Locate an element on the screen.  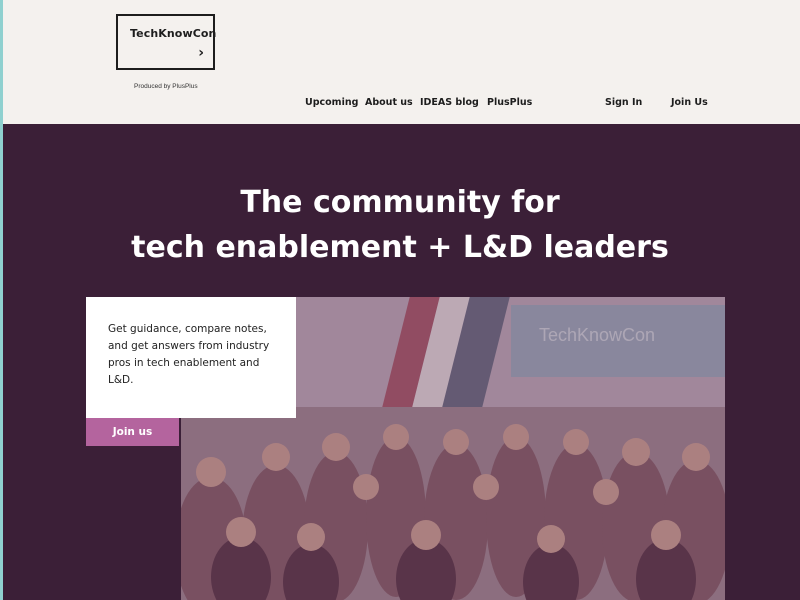
produced-by-label: Produced by PlusPlus is located at coordinates (166, 86).